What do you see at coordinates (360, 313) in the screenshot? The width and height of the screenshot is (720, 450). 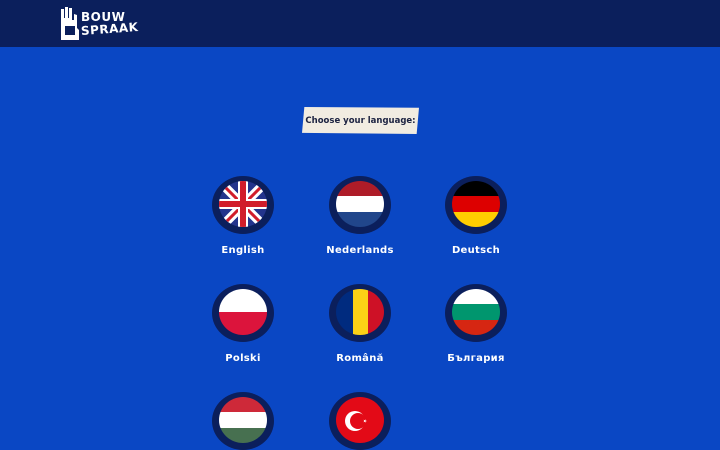 I see `romania-flag-icon` at bounding box center [360, 313].